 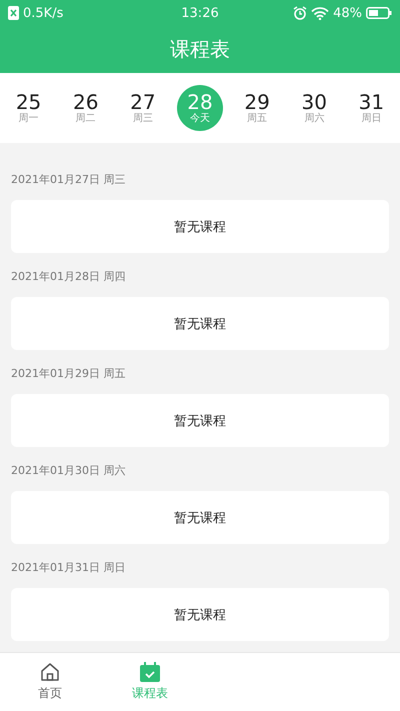 I want to click on home-icon, so click(x=50, y=672).